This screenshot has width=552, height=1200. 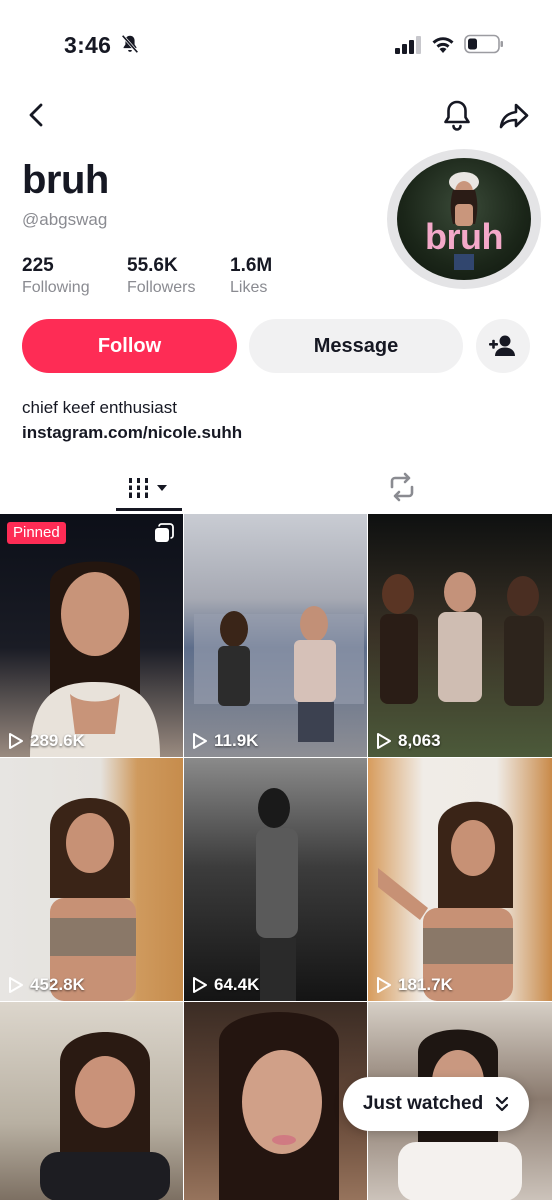 What do you see at coordinates (161, 287) in the screenshot?
I see `followers-label: Followers` at bounding box center [161, 287].